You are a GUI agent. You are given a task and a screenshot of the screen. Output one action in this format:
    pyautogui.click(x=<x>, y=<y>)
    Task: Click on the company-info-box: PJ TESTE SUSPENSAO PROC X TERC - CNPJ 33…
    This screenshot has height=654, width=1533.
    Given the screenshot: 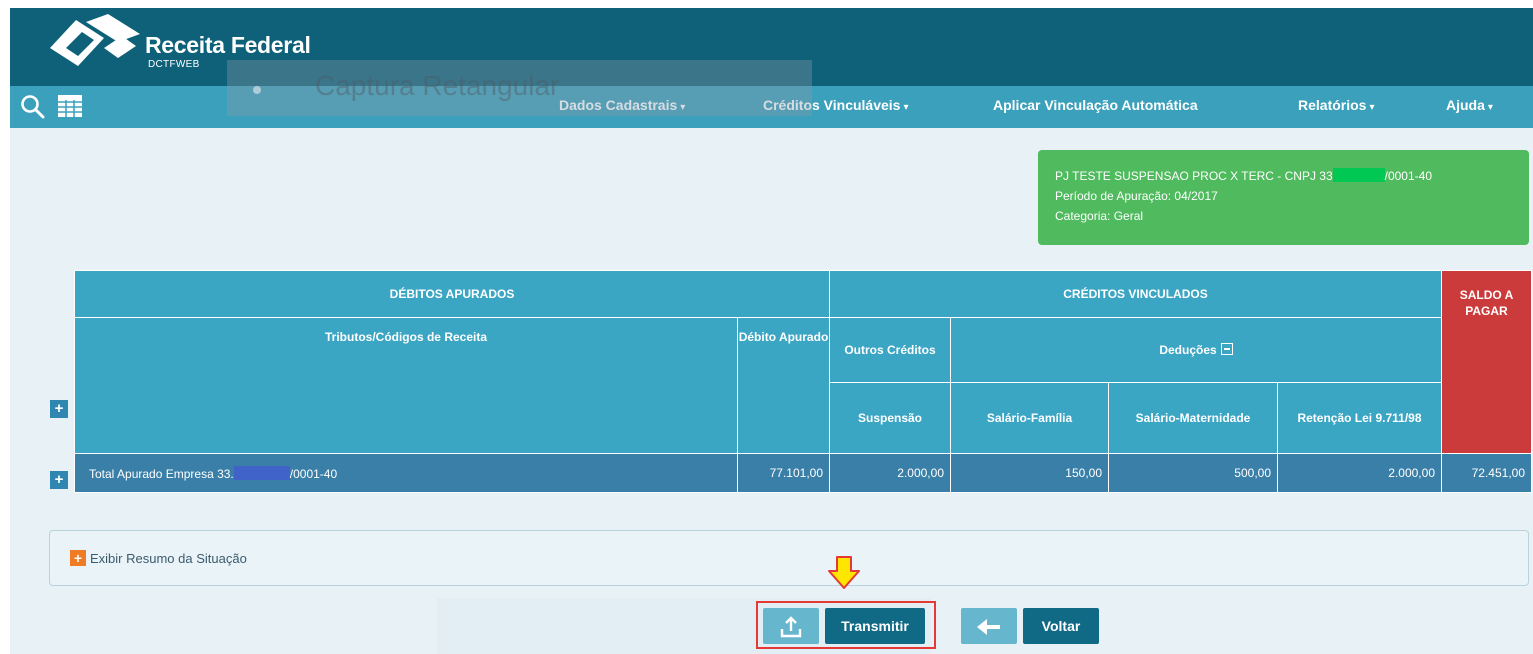 What is the action you would take?
    pyautogui.click(x=1283, y=197)
    